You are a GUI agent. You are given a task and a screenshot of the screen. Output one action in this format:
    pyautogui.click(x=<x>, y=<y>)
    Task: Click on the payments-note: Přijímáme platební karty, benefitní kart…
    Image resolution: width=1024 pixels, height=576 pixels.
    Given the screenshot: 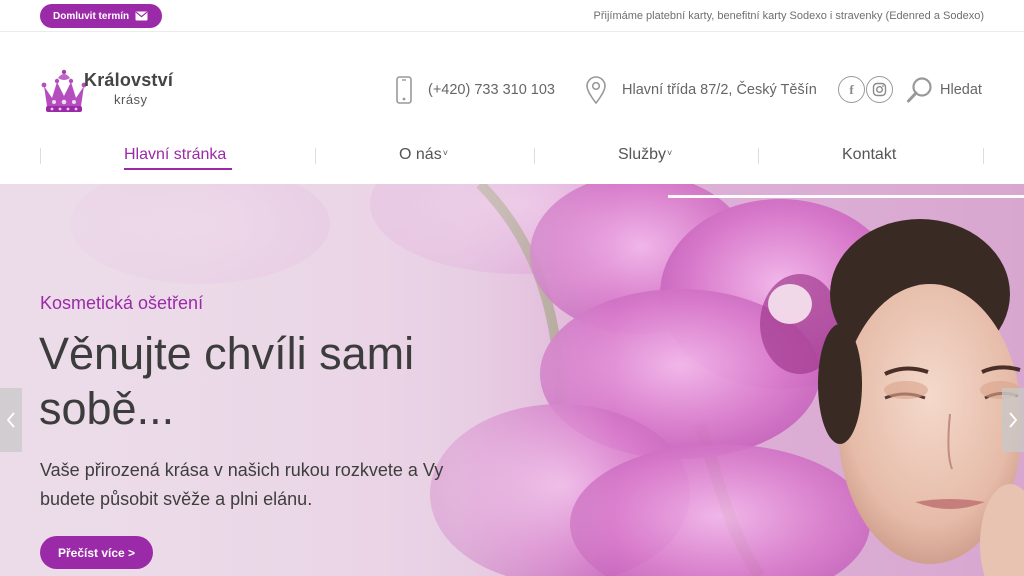 What is the action you would take?
    pyautogui.click(x=789, y=16)
    